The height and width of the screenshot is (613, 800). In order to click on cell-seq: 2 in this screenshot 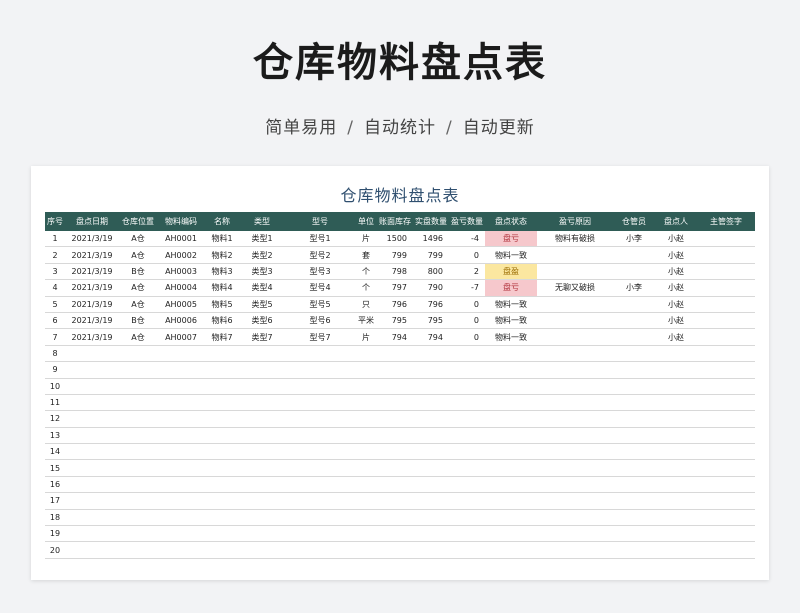, I will do `click(55, 255)`.